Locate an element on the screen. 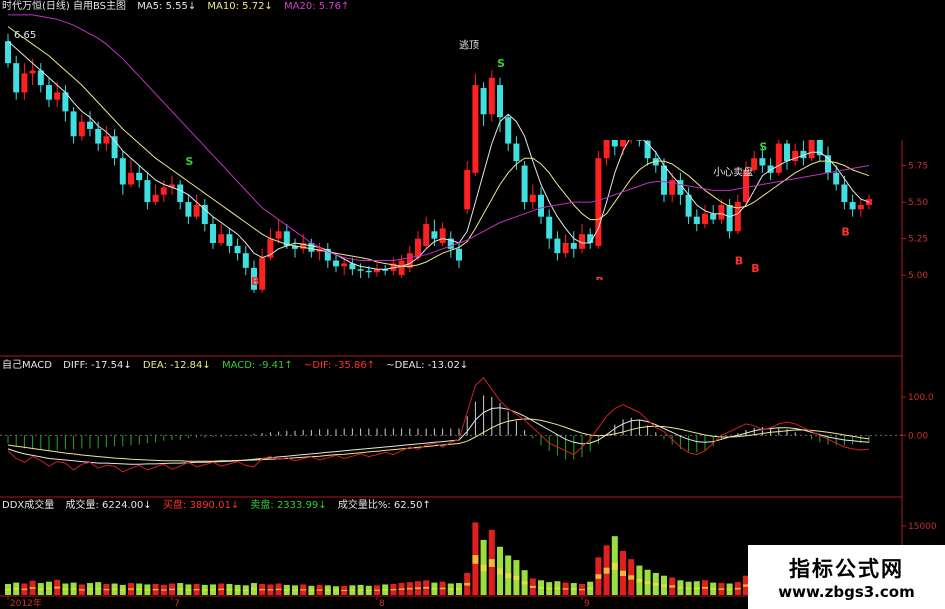 This screenshot has width=945, height=609. price-tick-label: 5.50 is located at coordinates (918, 203).